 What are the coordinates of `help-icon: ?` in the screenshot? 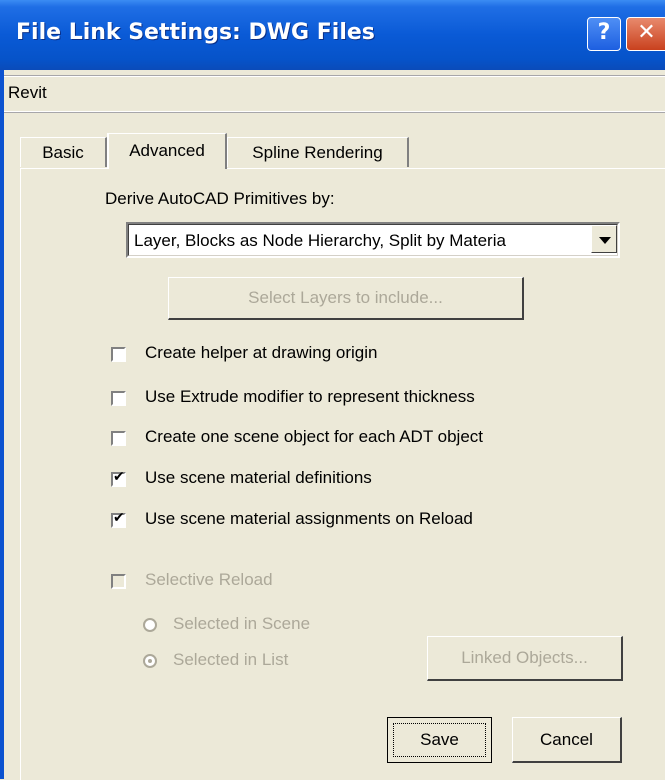 It's located at (604, 32).